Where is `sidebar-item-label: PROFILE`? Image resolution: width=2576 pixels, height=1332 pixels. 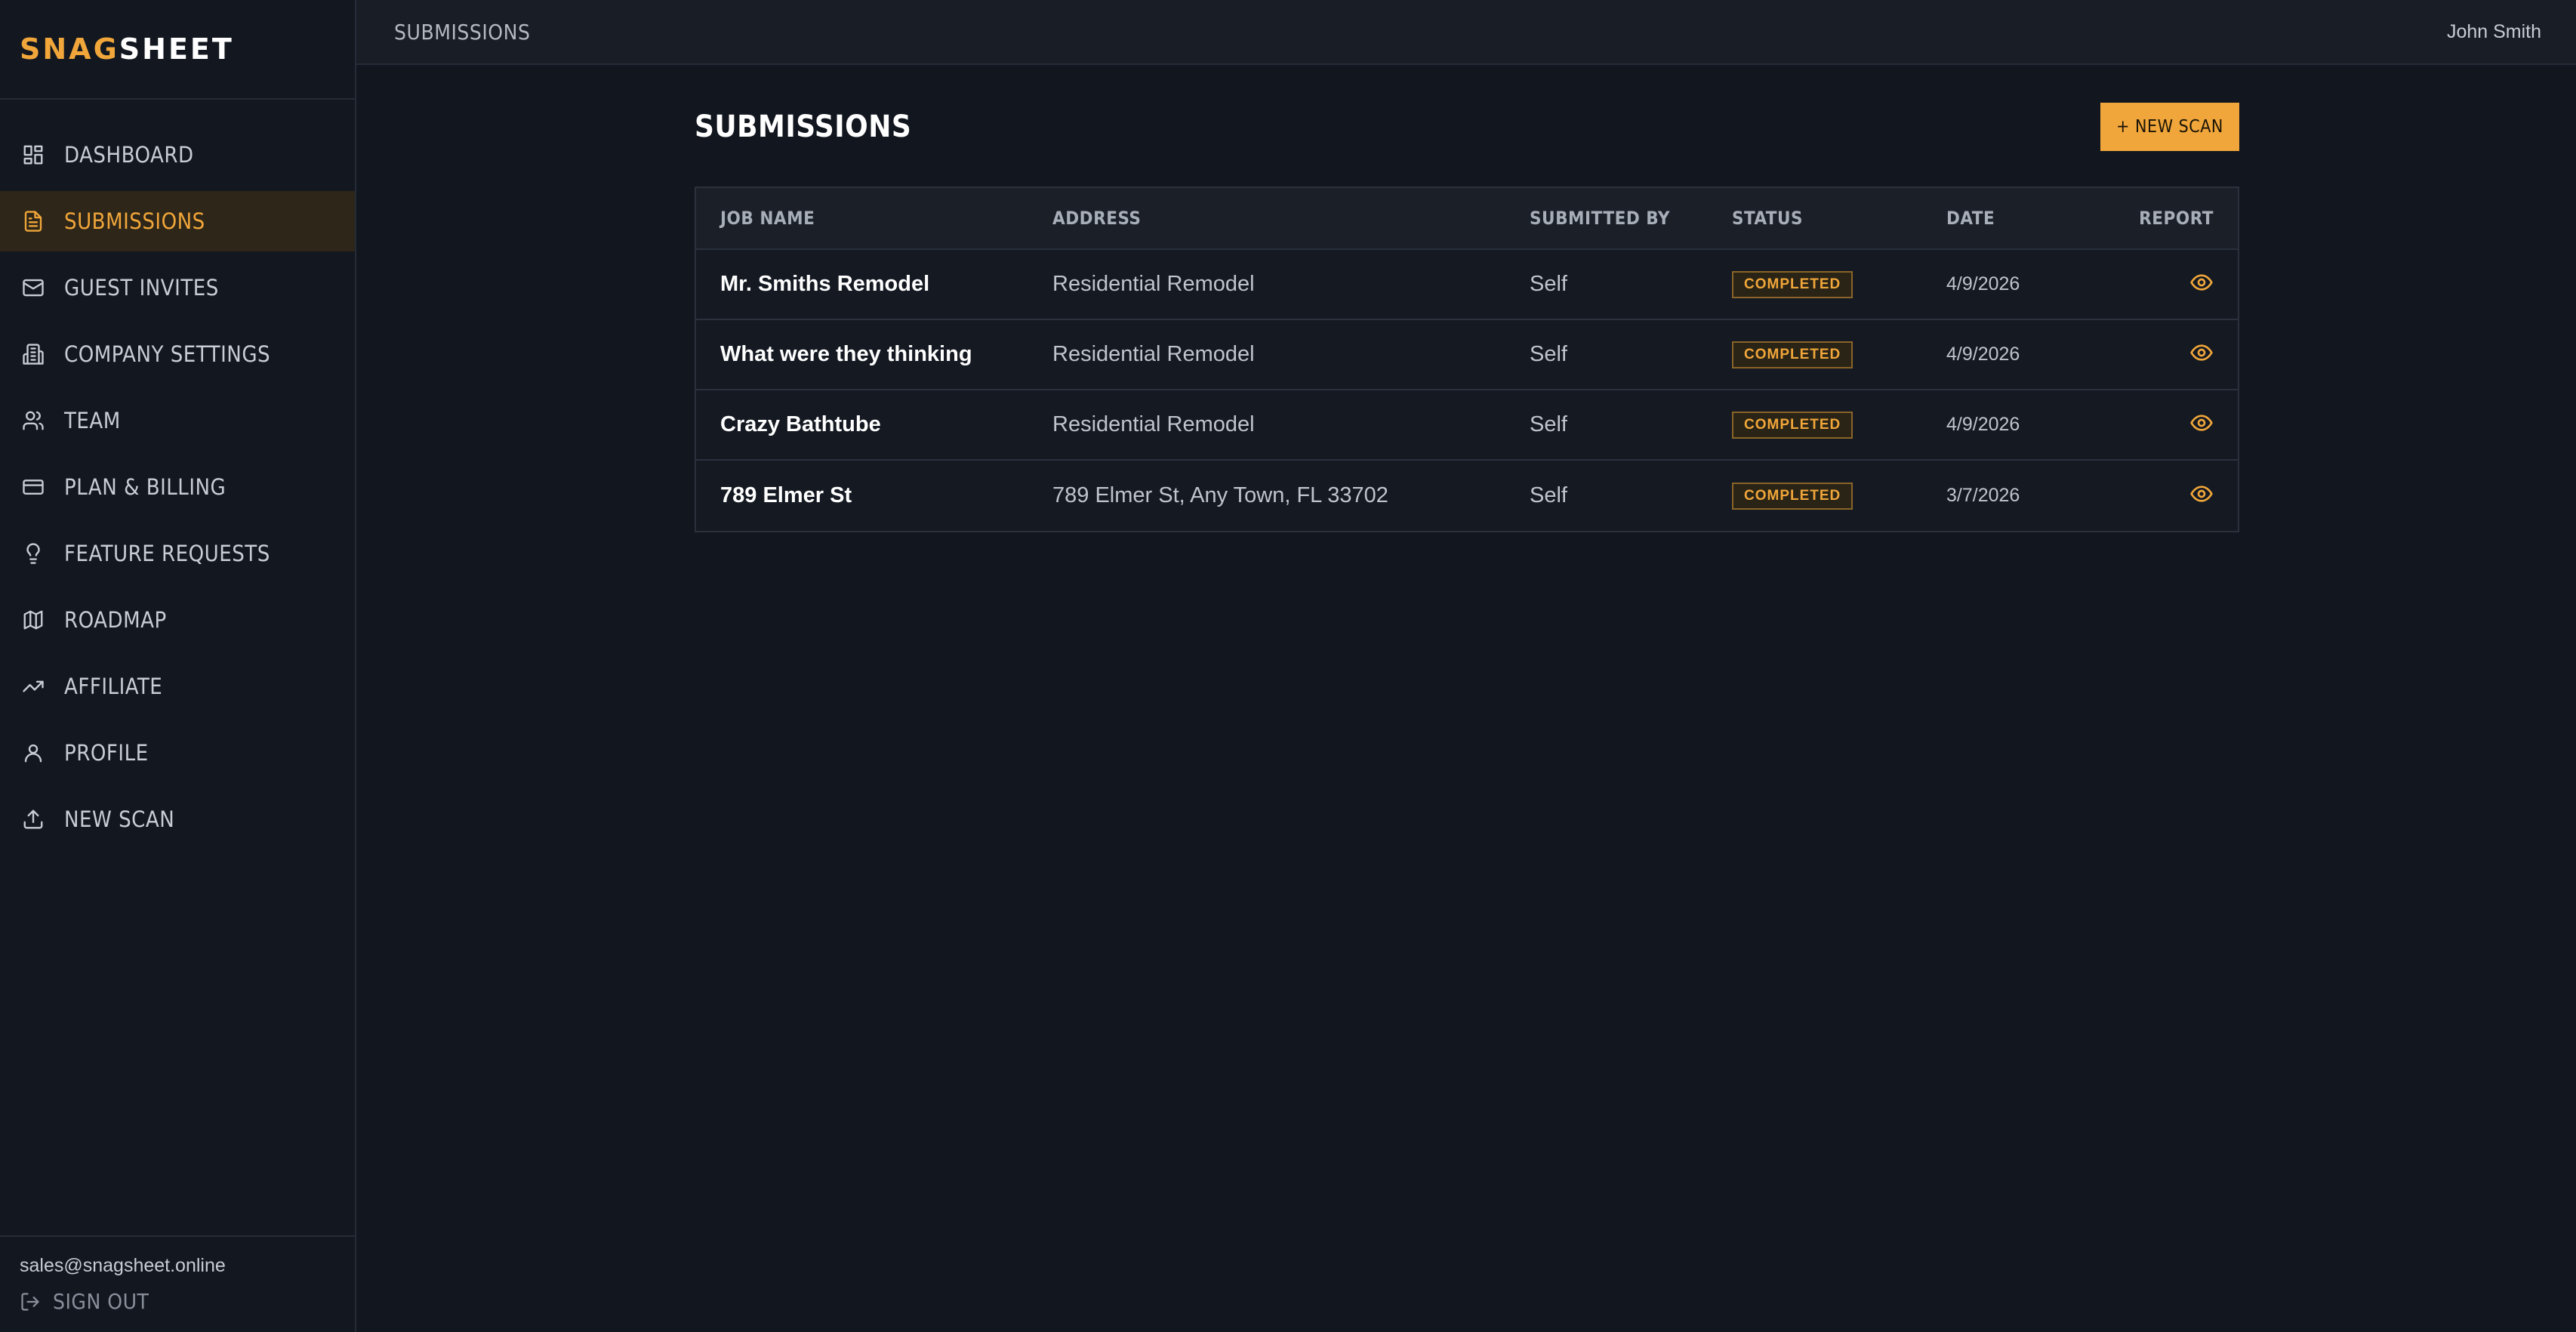 sidebar-item-label: PROFILE is located at coordinates (106, 753).